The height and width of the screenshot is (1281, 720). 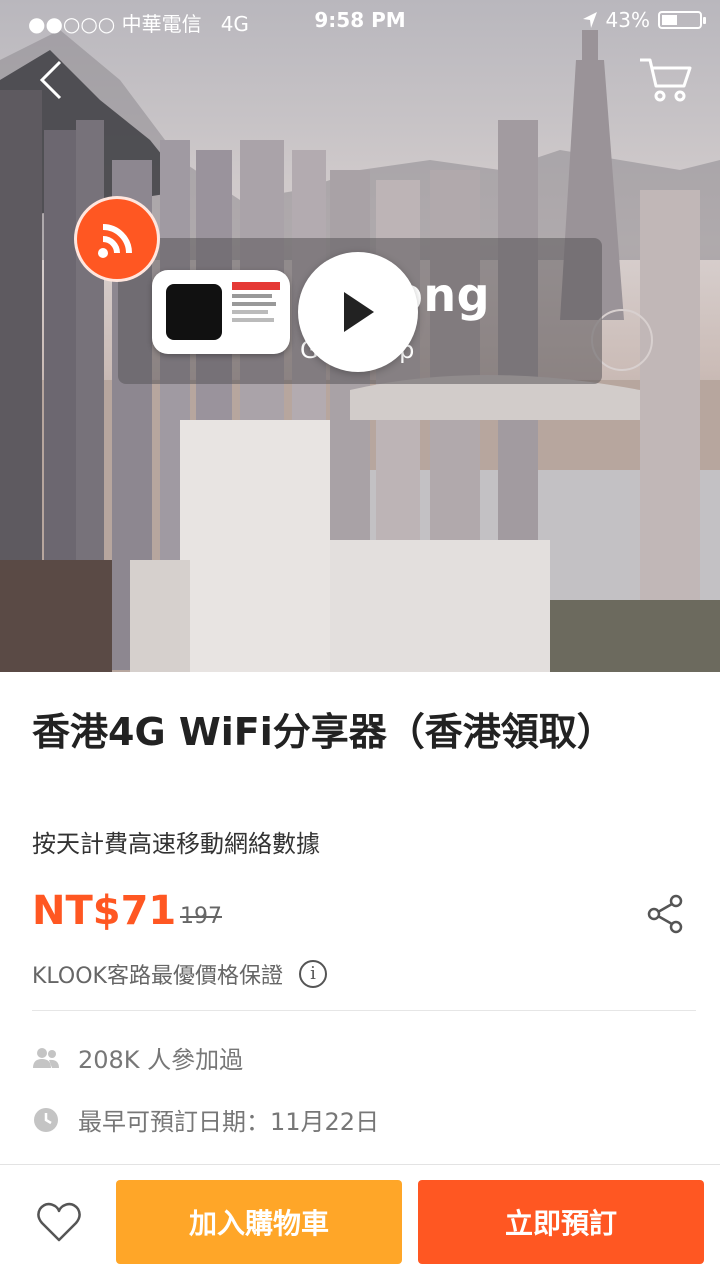 I want to click on product-subtitle: 按天計費高速移動網絡數據, so click(x=176, y=844).